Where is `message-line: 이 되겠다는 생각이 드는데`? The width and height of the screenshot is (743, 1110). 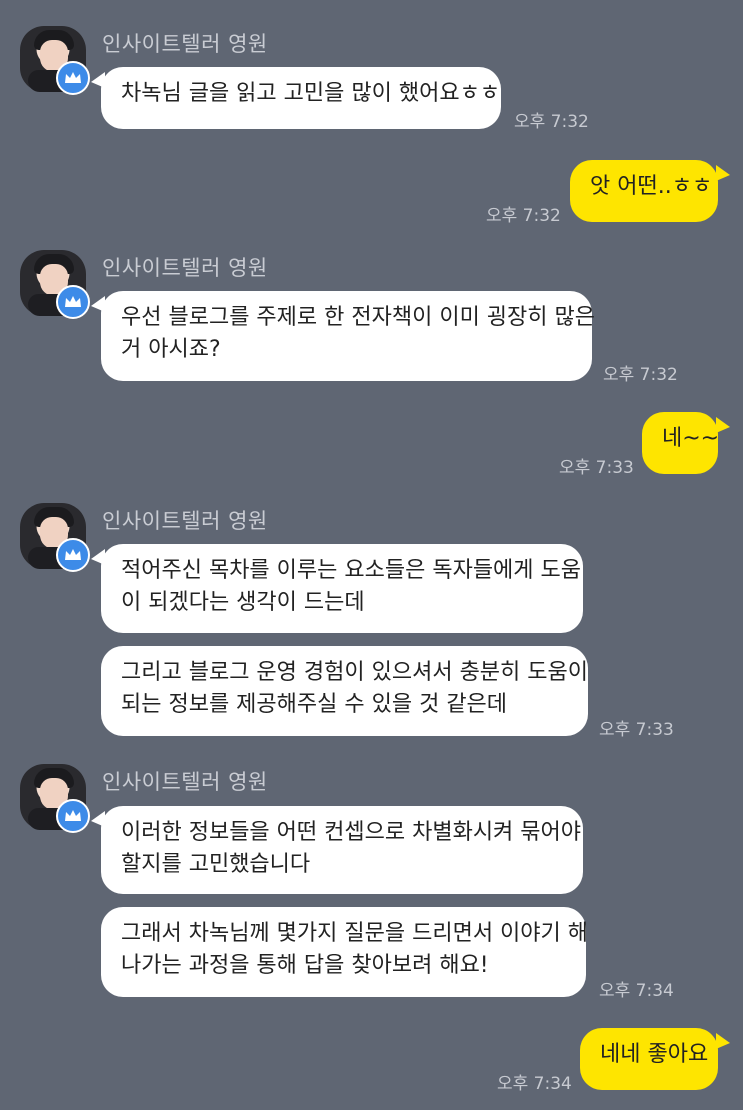 message-line: 이 되겠다는 생각이 드는데 is located at coordinates (243, 602).